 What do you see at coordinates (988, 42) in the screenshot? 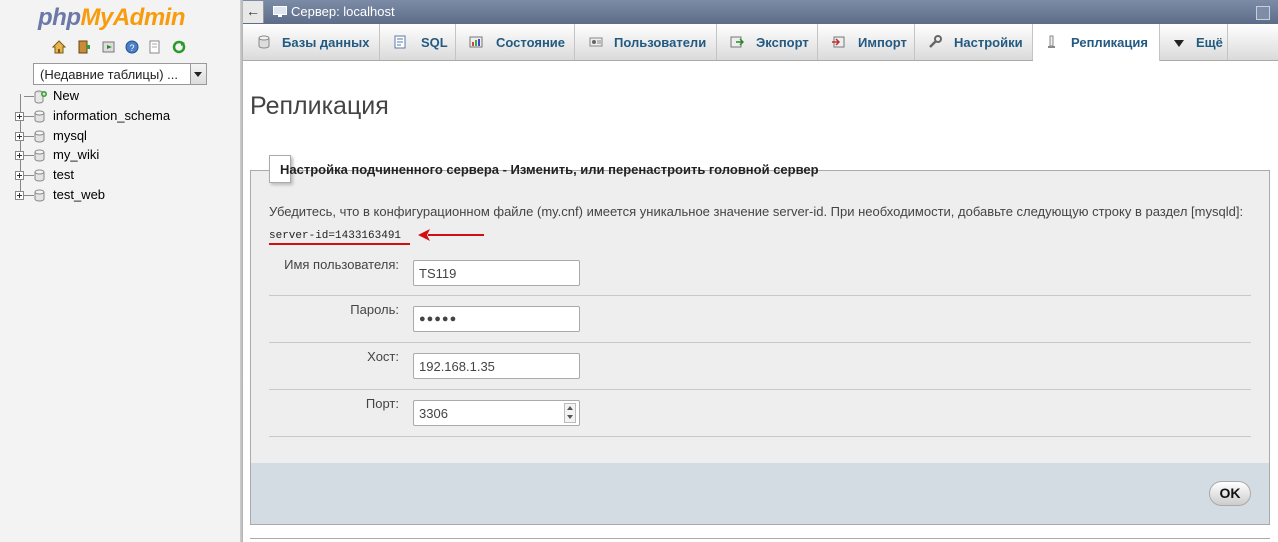
I see `tab-label: Настройки` at bounding box center [988, 42].